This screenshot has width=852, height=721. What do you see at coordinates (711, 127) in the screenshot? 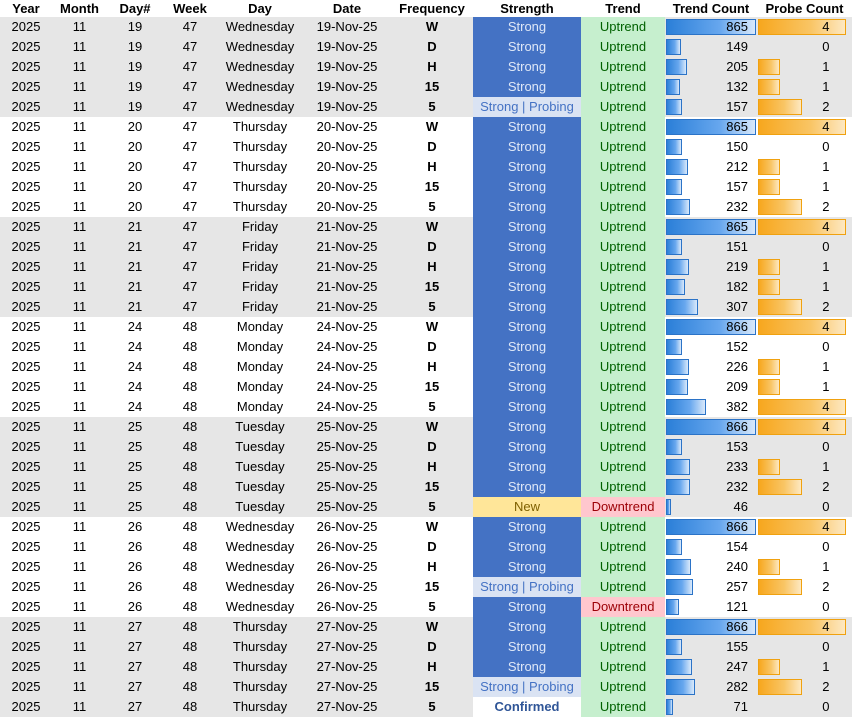
I see `cell-trend-count: 865` at bounding box center [711, 127].